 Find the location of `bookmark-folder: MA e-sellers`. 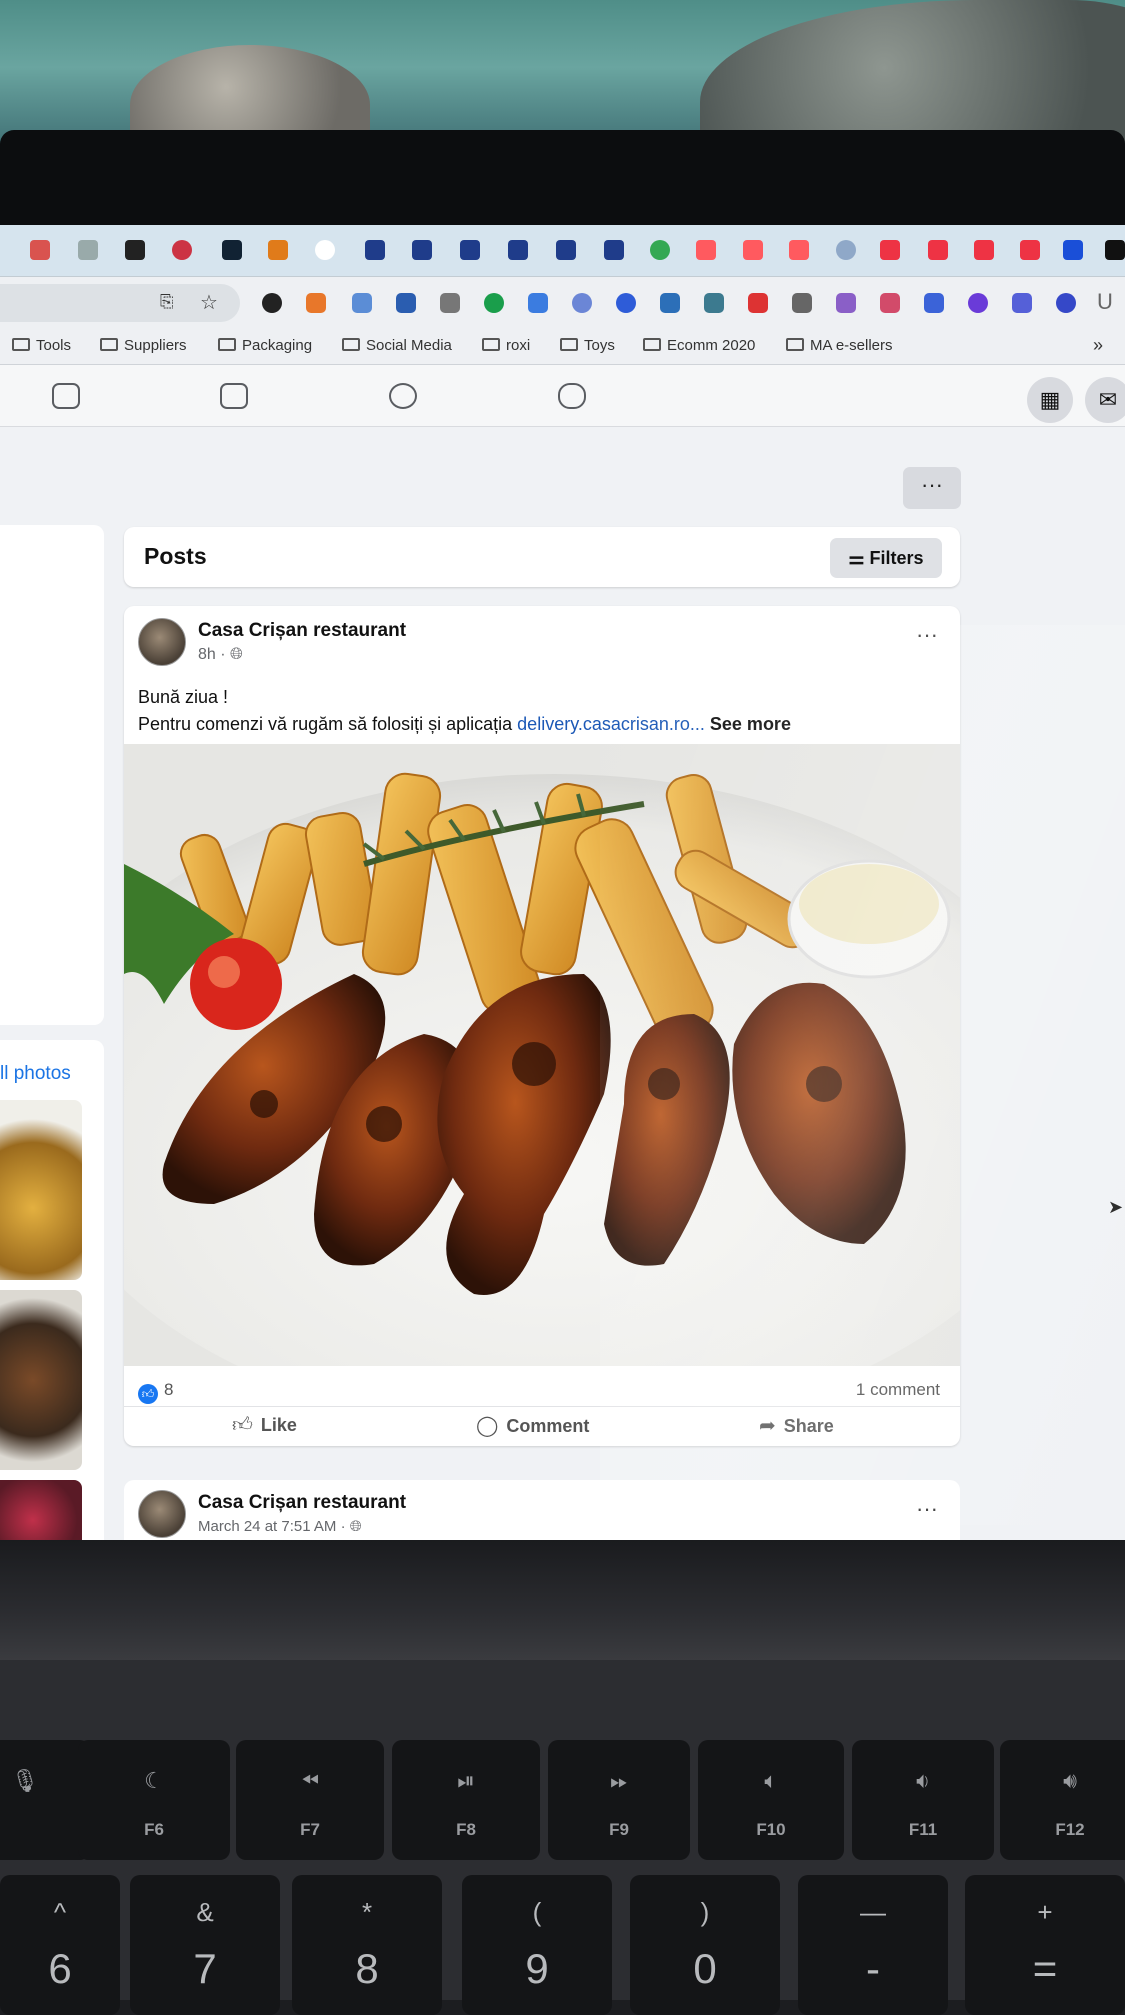

bookmark-folder: MA e-sellers is located at coordinates (839, 345).